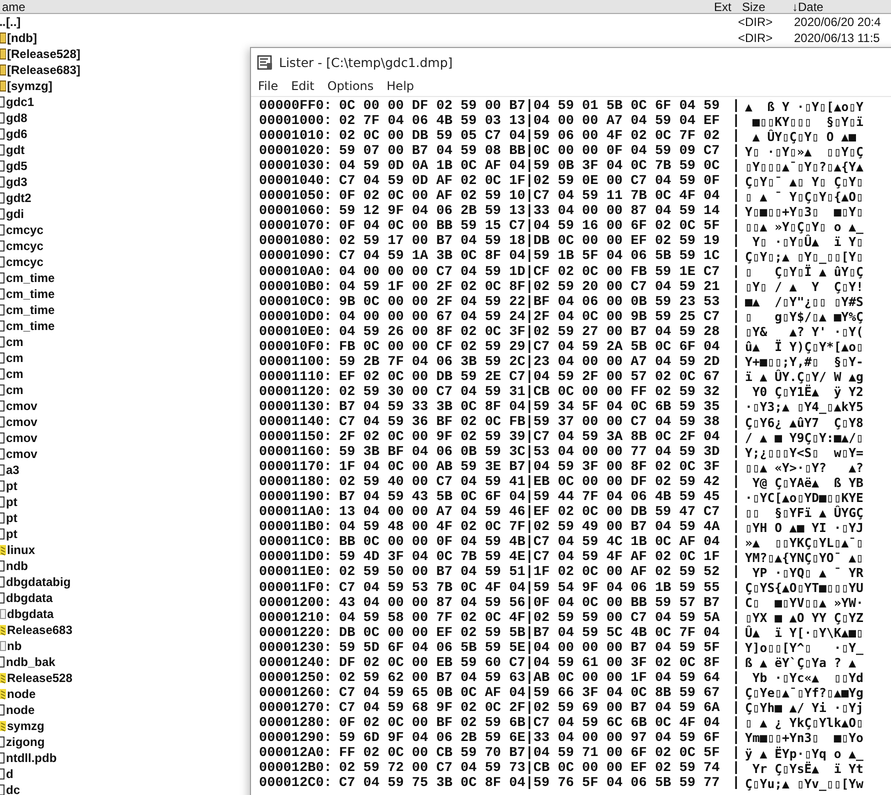 This screenshot has height=795, width=891. What do you see at coordinates (804, 453) in the screenshot?
I see `ascii-text: Y;¿▯▯▯Y<S▯ w▯Y=` at bounding box center [804, 453].